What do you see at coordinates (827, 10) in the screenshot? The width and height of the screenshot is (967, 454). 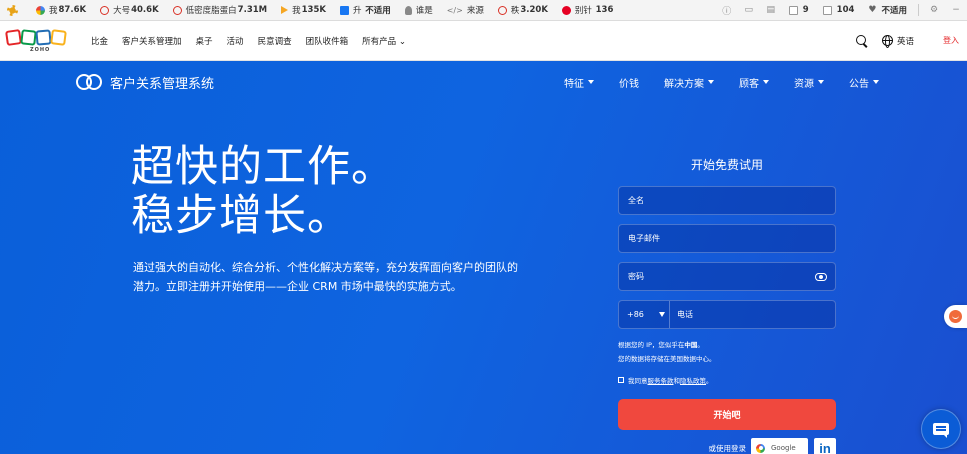 I see `page-icon` at bounding box center [827, 10].